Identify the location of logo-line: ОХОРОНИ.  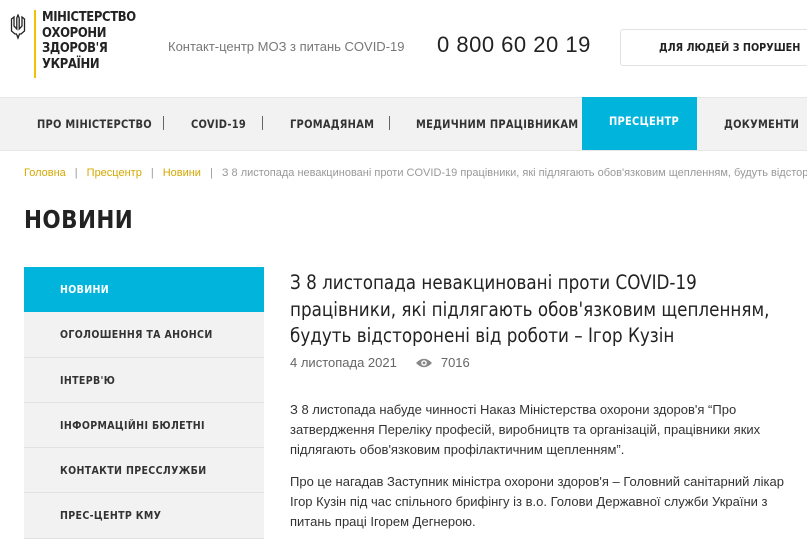
(74, 32).